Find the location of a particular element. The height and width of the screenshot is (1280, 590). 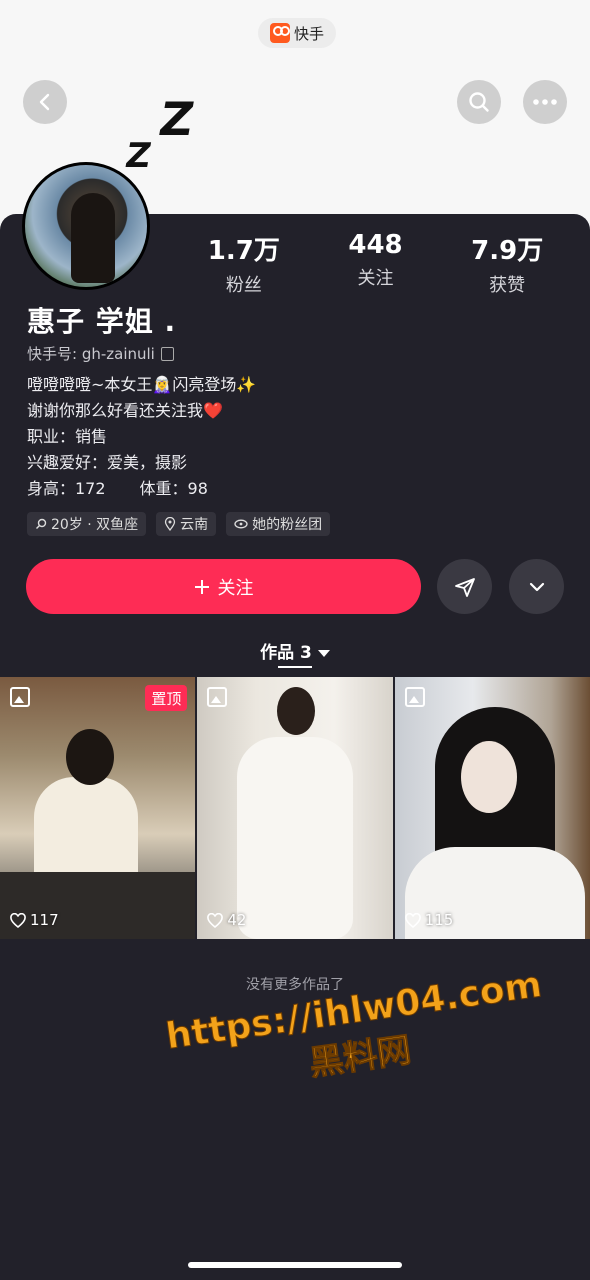

stat-likes: 7.9万 获赞 is located at coordinates (507, 263).